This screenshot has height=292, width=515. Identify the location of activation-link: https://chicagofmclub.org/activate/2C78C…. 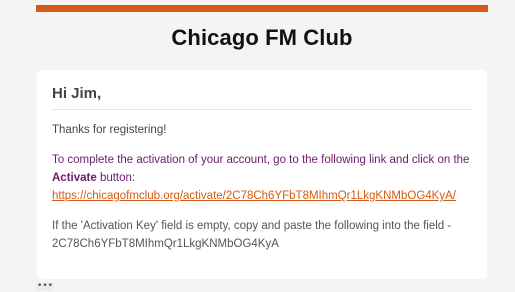
(254, 196).